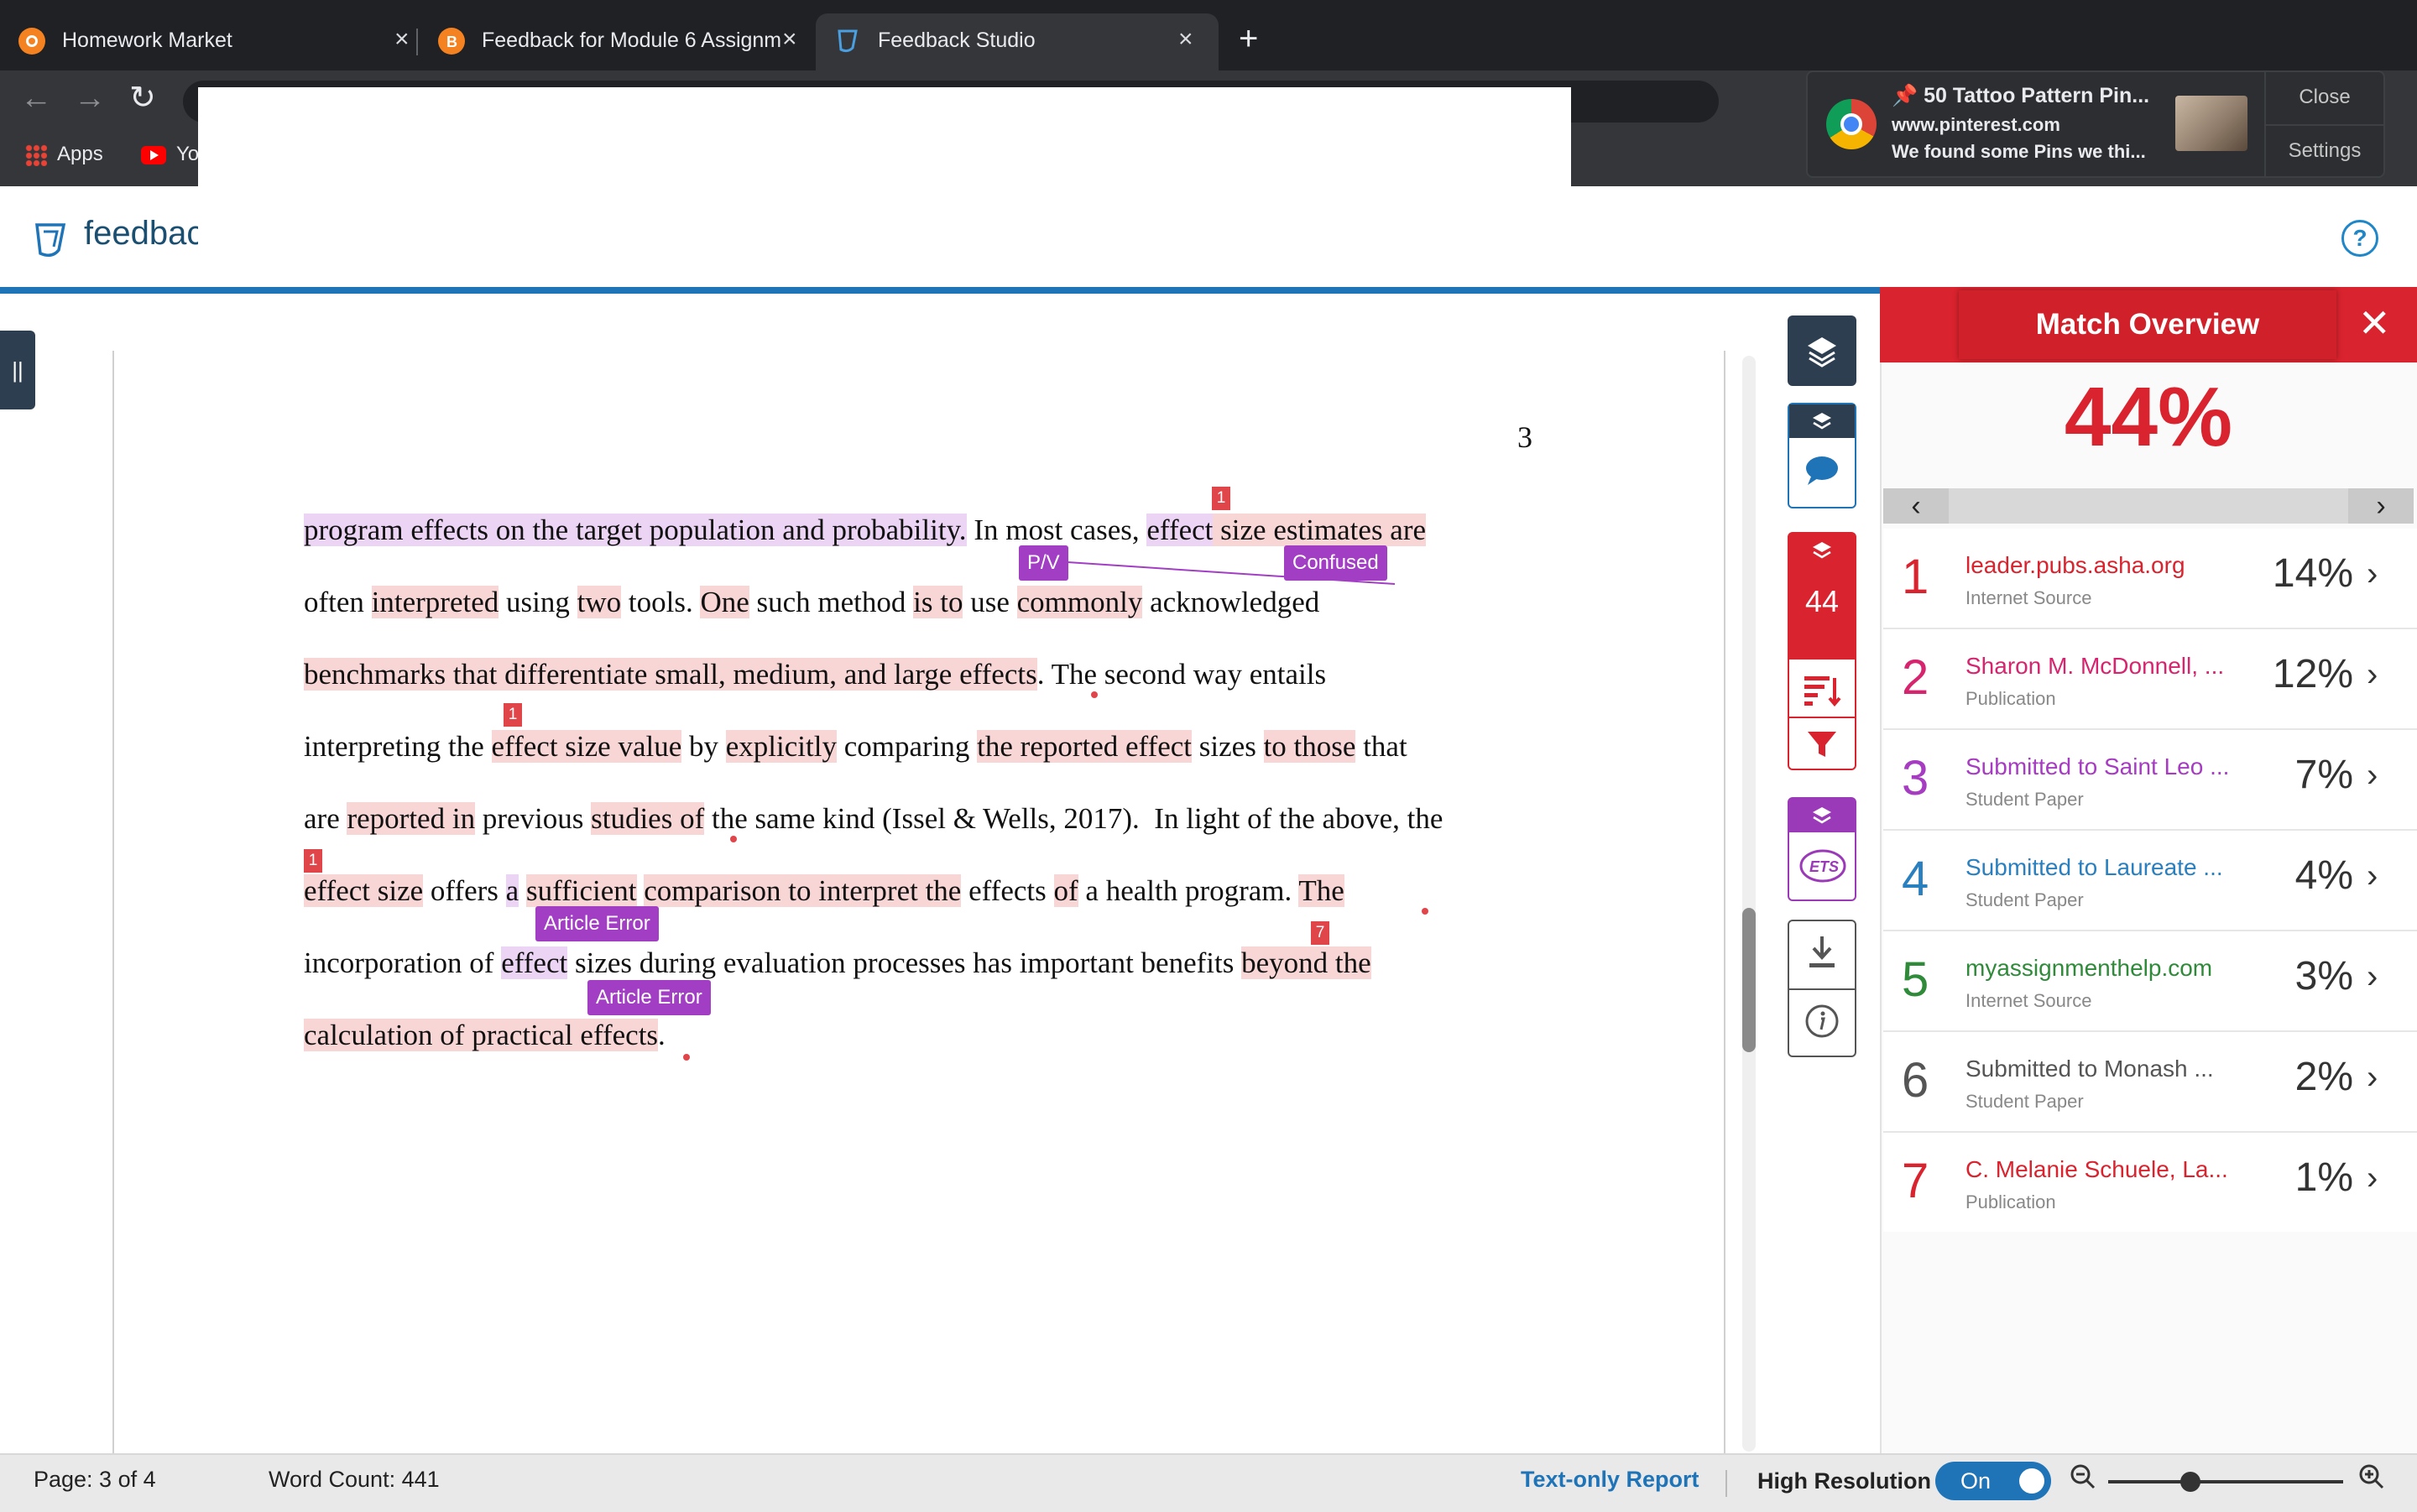  Describe the element at coordinates (2359, 239) in the screenshot. I see `help-icon: ?` at that location.